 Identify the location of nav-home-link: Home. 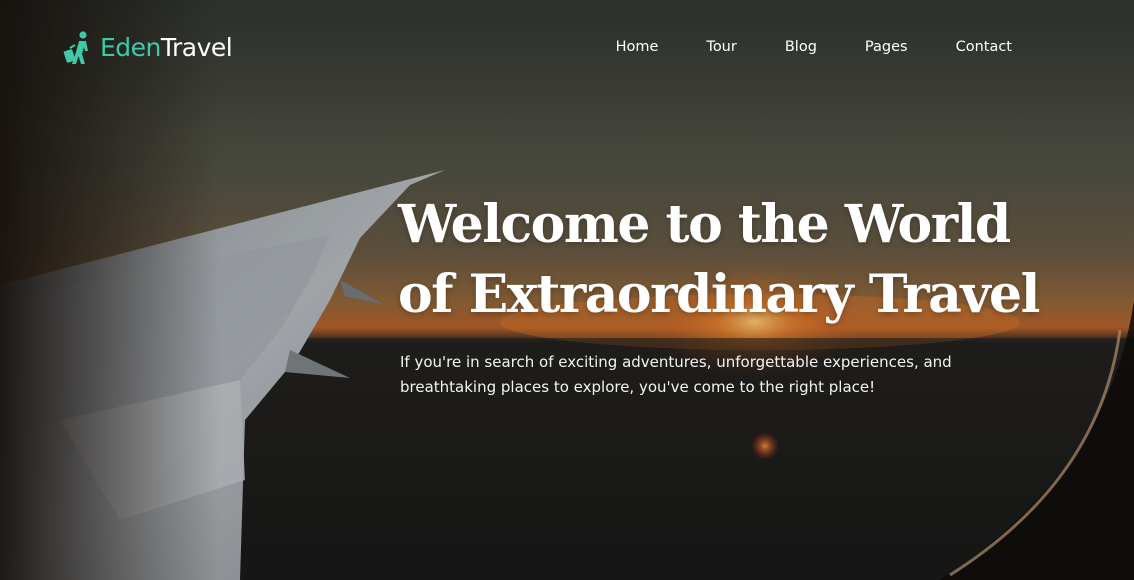
(637, 47).